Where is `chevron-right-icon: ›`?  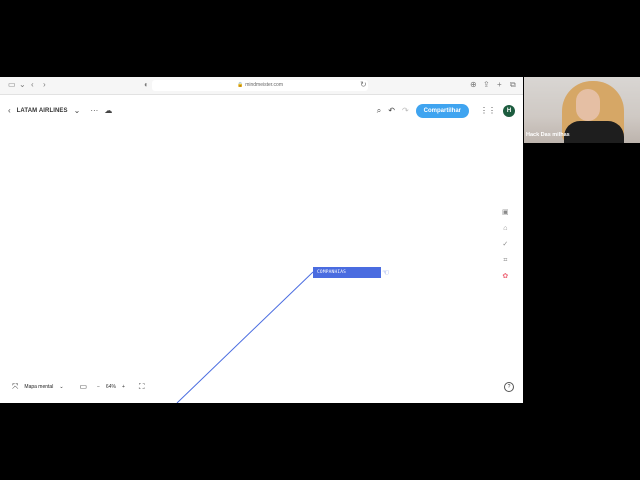 chevron-right-icon: › is located at coordinates (44, 85).